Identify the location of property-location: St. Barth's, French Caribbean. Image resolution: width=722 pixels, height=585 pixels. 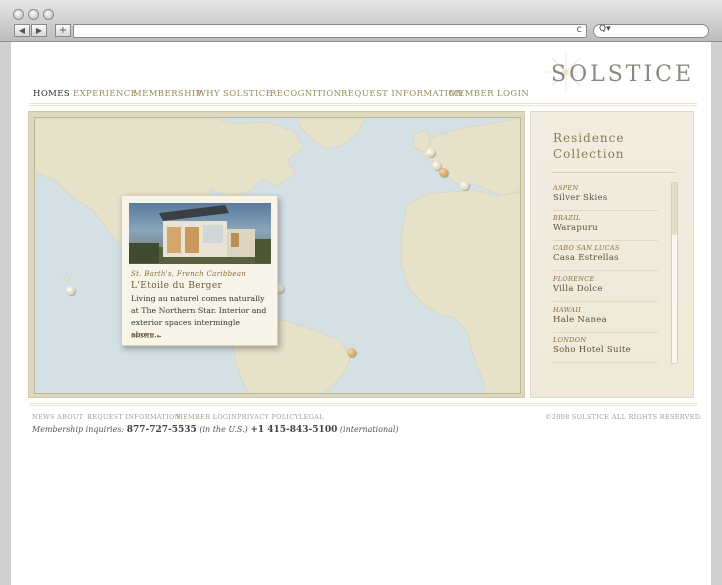
(189, 274).